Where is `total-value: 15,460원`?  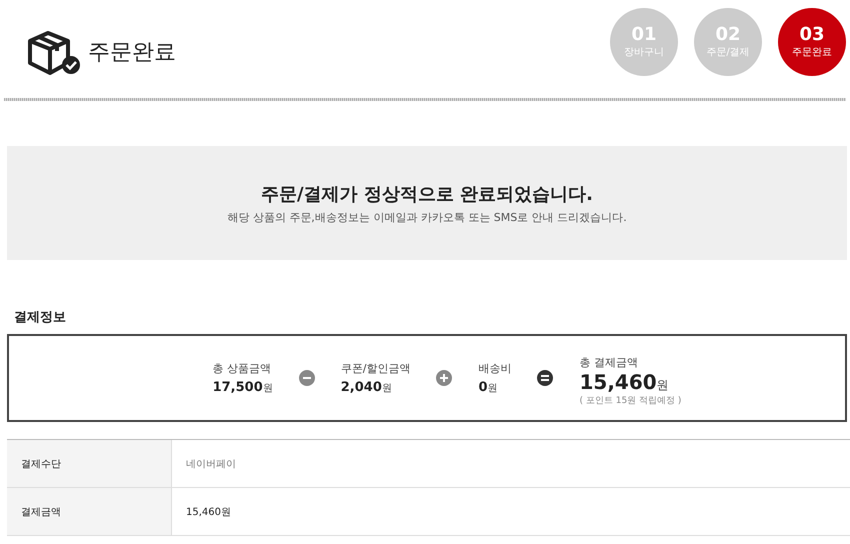 total-value: 15,460원 is located at coordinates (624, 382).